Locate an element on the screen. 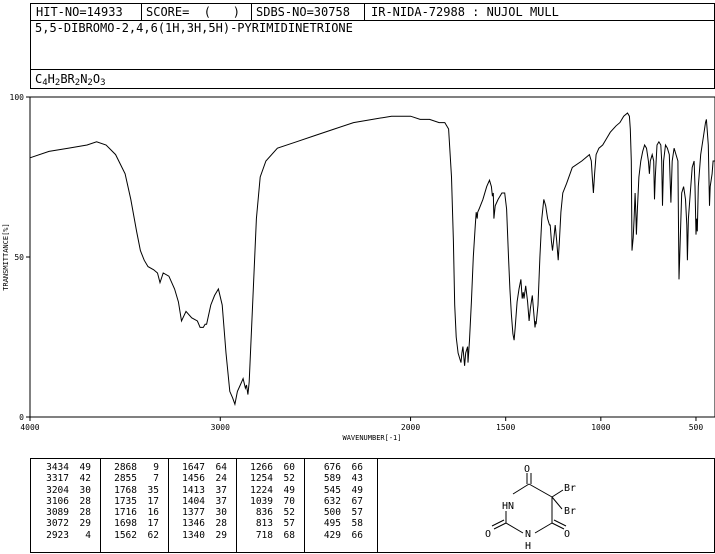  atom-label: Br is located at coordinates (570, 488).